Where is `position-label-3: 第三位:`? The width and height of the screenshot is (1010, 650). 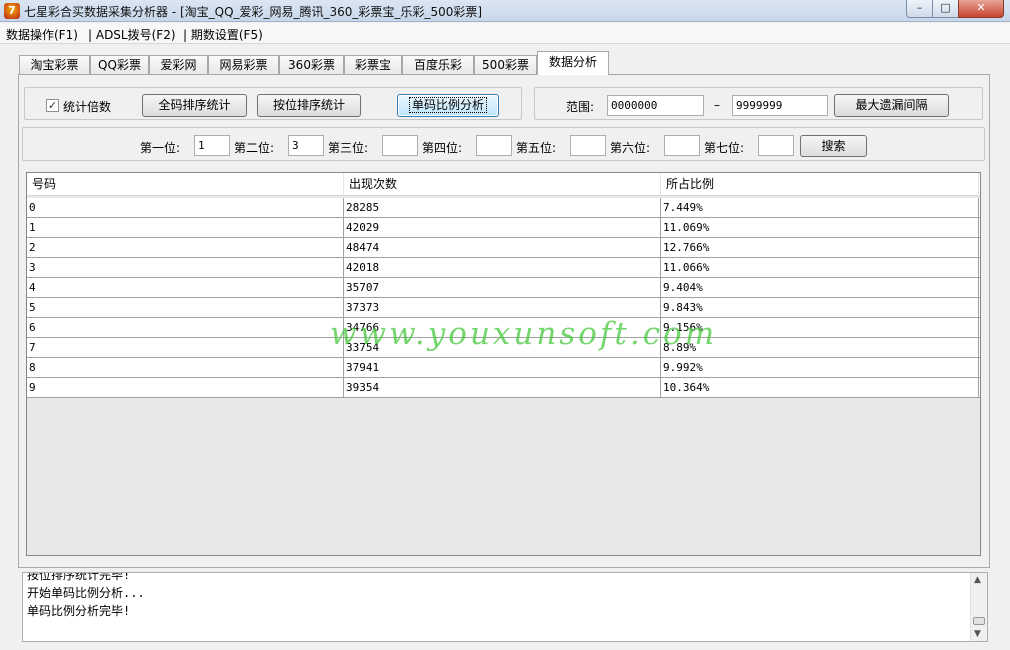 position-label-3: 第三位: is located at coordinates (348, 148).